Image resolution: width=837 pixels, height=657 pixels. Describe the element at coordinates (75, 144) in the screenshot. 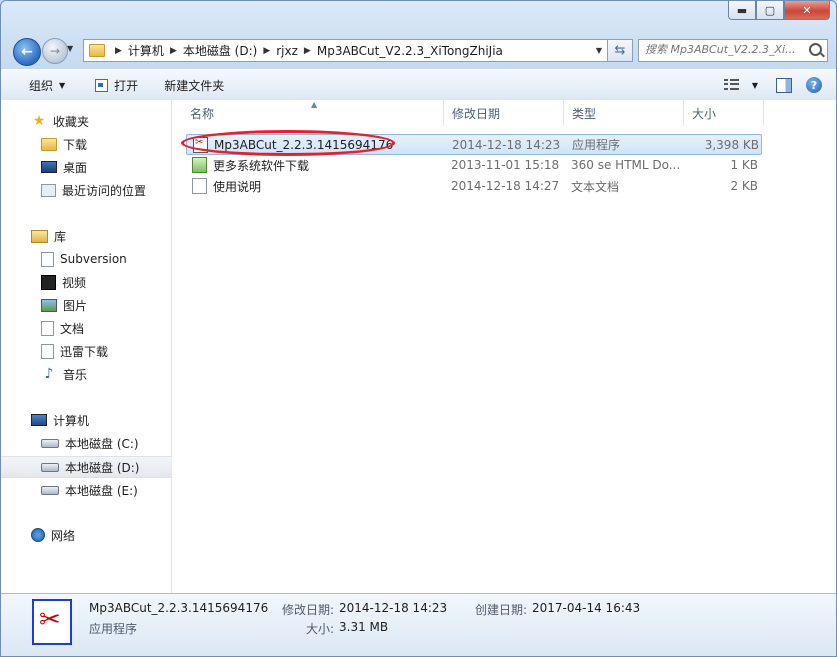

I see `nav-label: 下载` at that location.